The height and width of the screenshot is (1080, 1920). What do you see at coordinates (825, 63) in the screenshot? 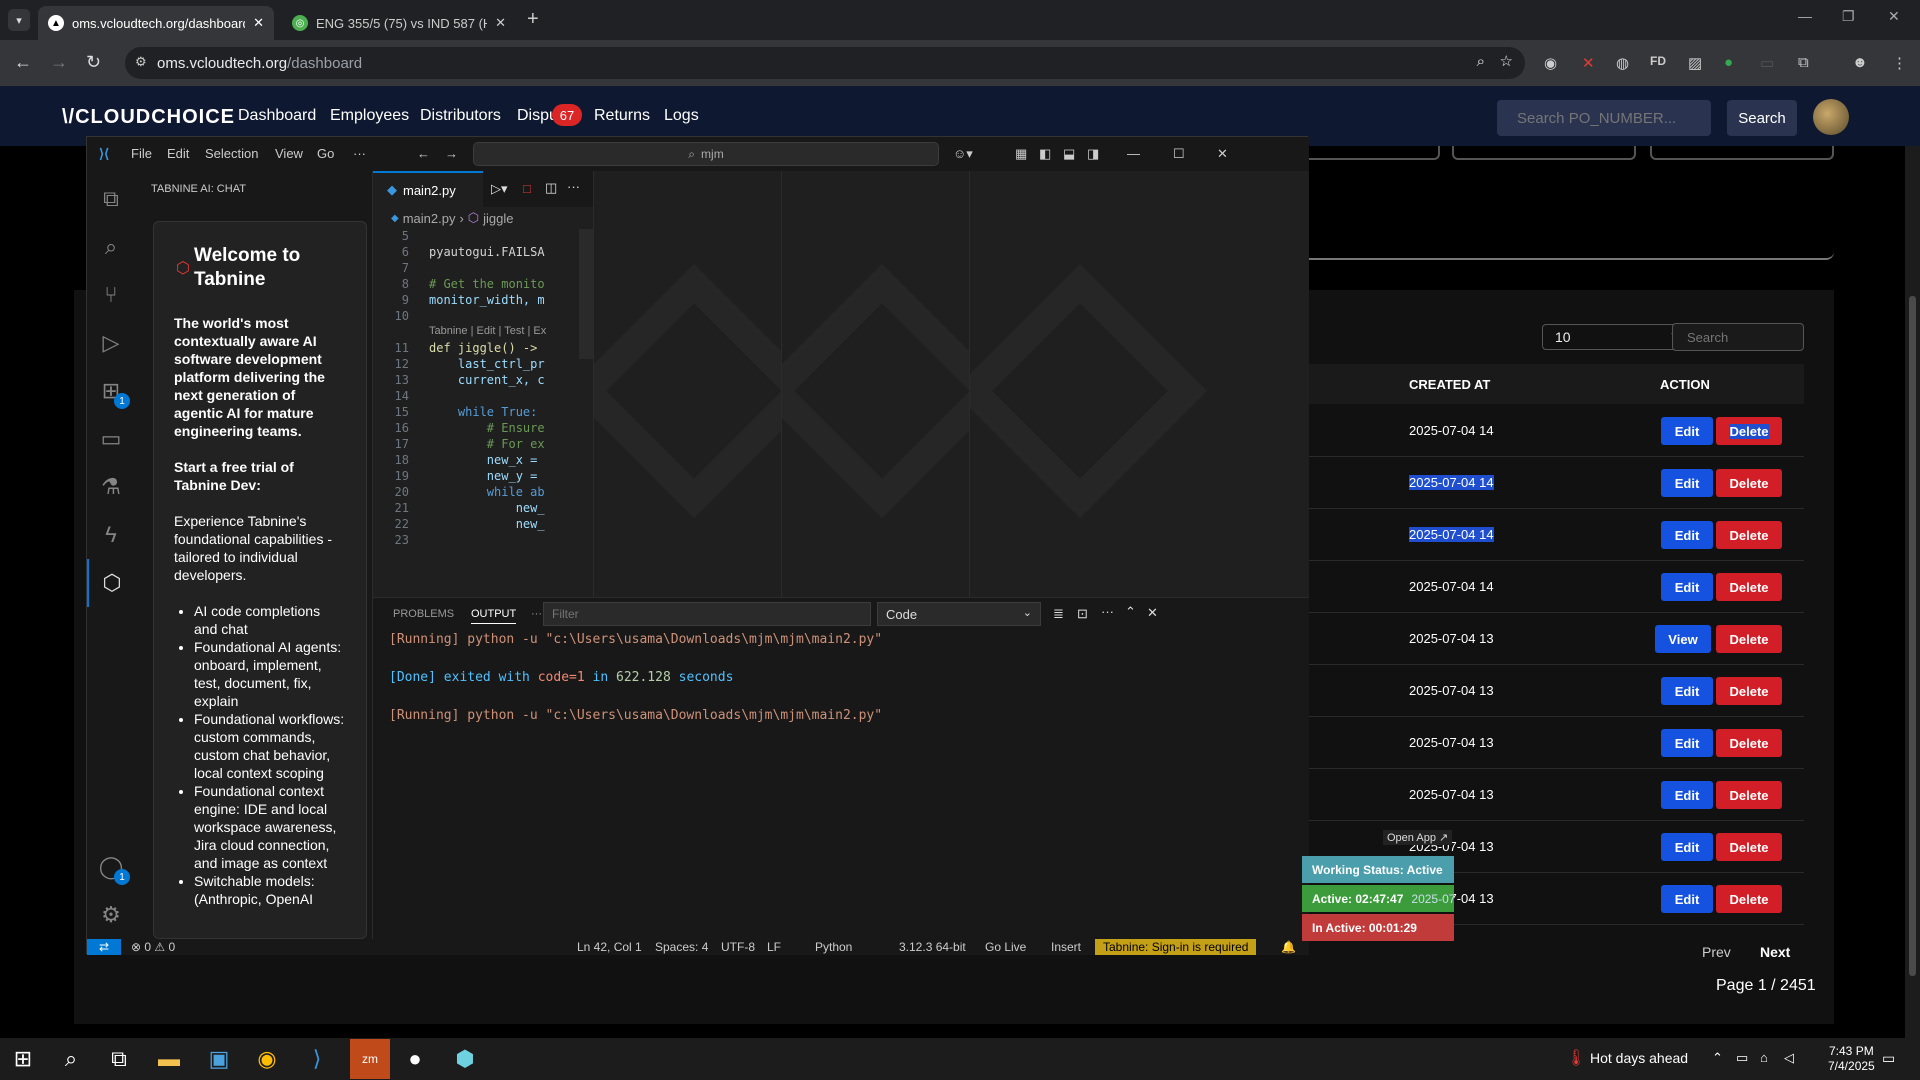
I see `url-field: ⚙ oms.vcloudtech.org/dashboard ⌕ ☆` at bounding box center [825, 63].